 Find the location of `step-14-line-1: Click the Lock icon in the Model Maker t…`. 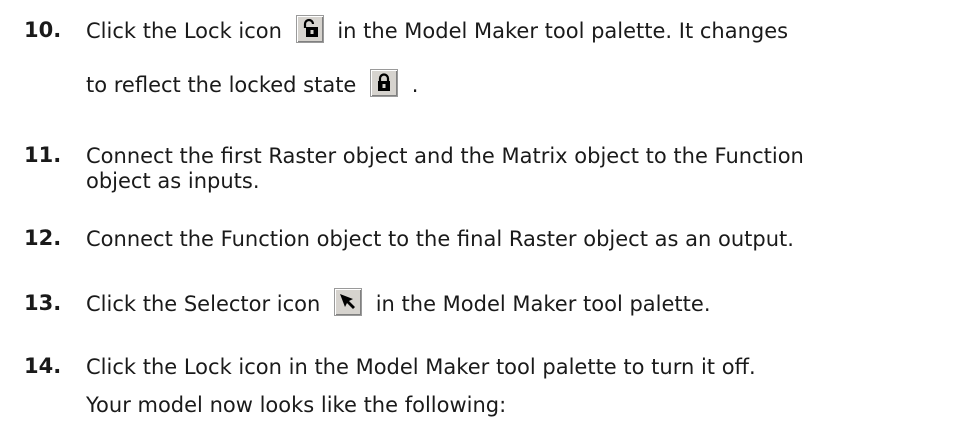

step-14-line-1: Click the Lock icon in the Model Maker t… is located at coordinates (421, 367).